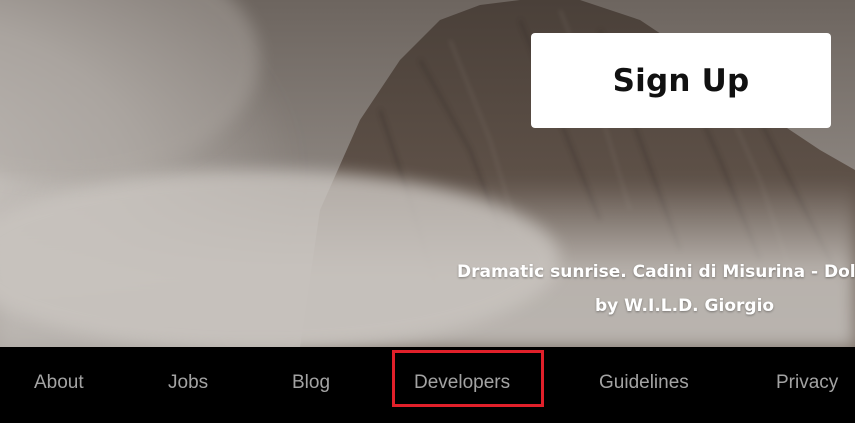 This screenshot has width=855, height=423. Describe the element at coordinates (684, 306) in the screenshot. I see `photo-credit: by W.I.L.D. Giorgio` at that location.